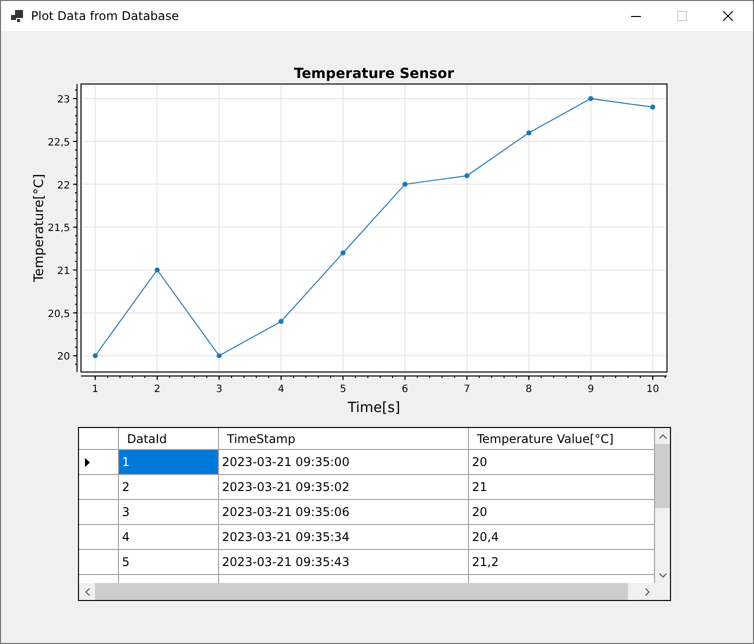 This screenshot has height=644, width=754. Describe the element at coordinates (63, 271) in the screenshot. I see `y-tick-label: 21` at that location.